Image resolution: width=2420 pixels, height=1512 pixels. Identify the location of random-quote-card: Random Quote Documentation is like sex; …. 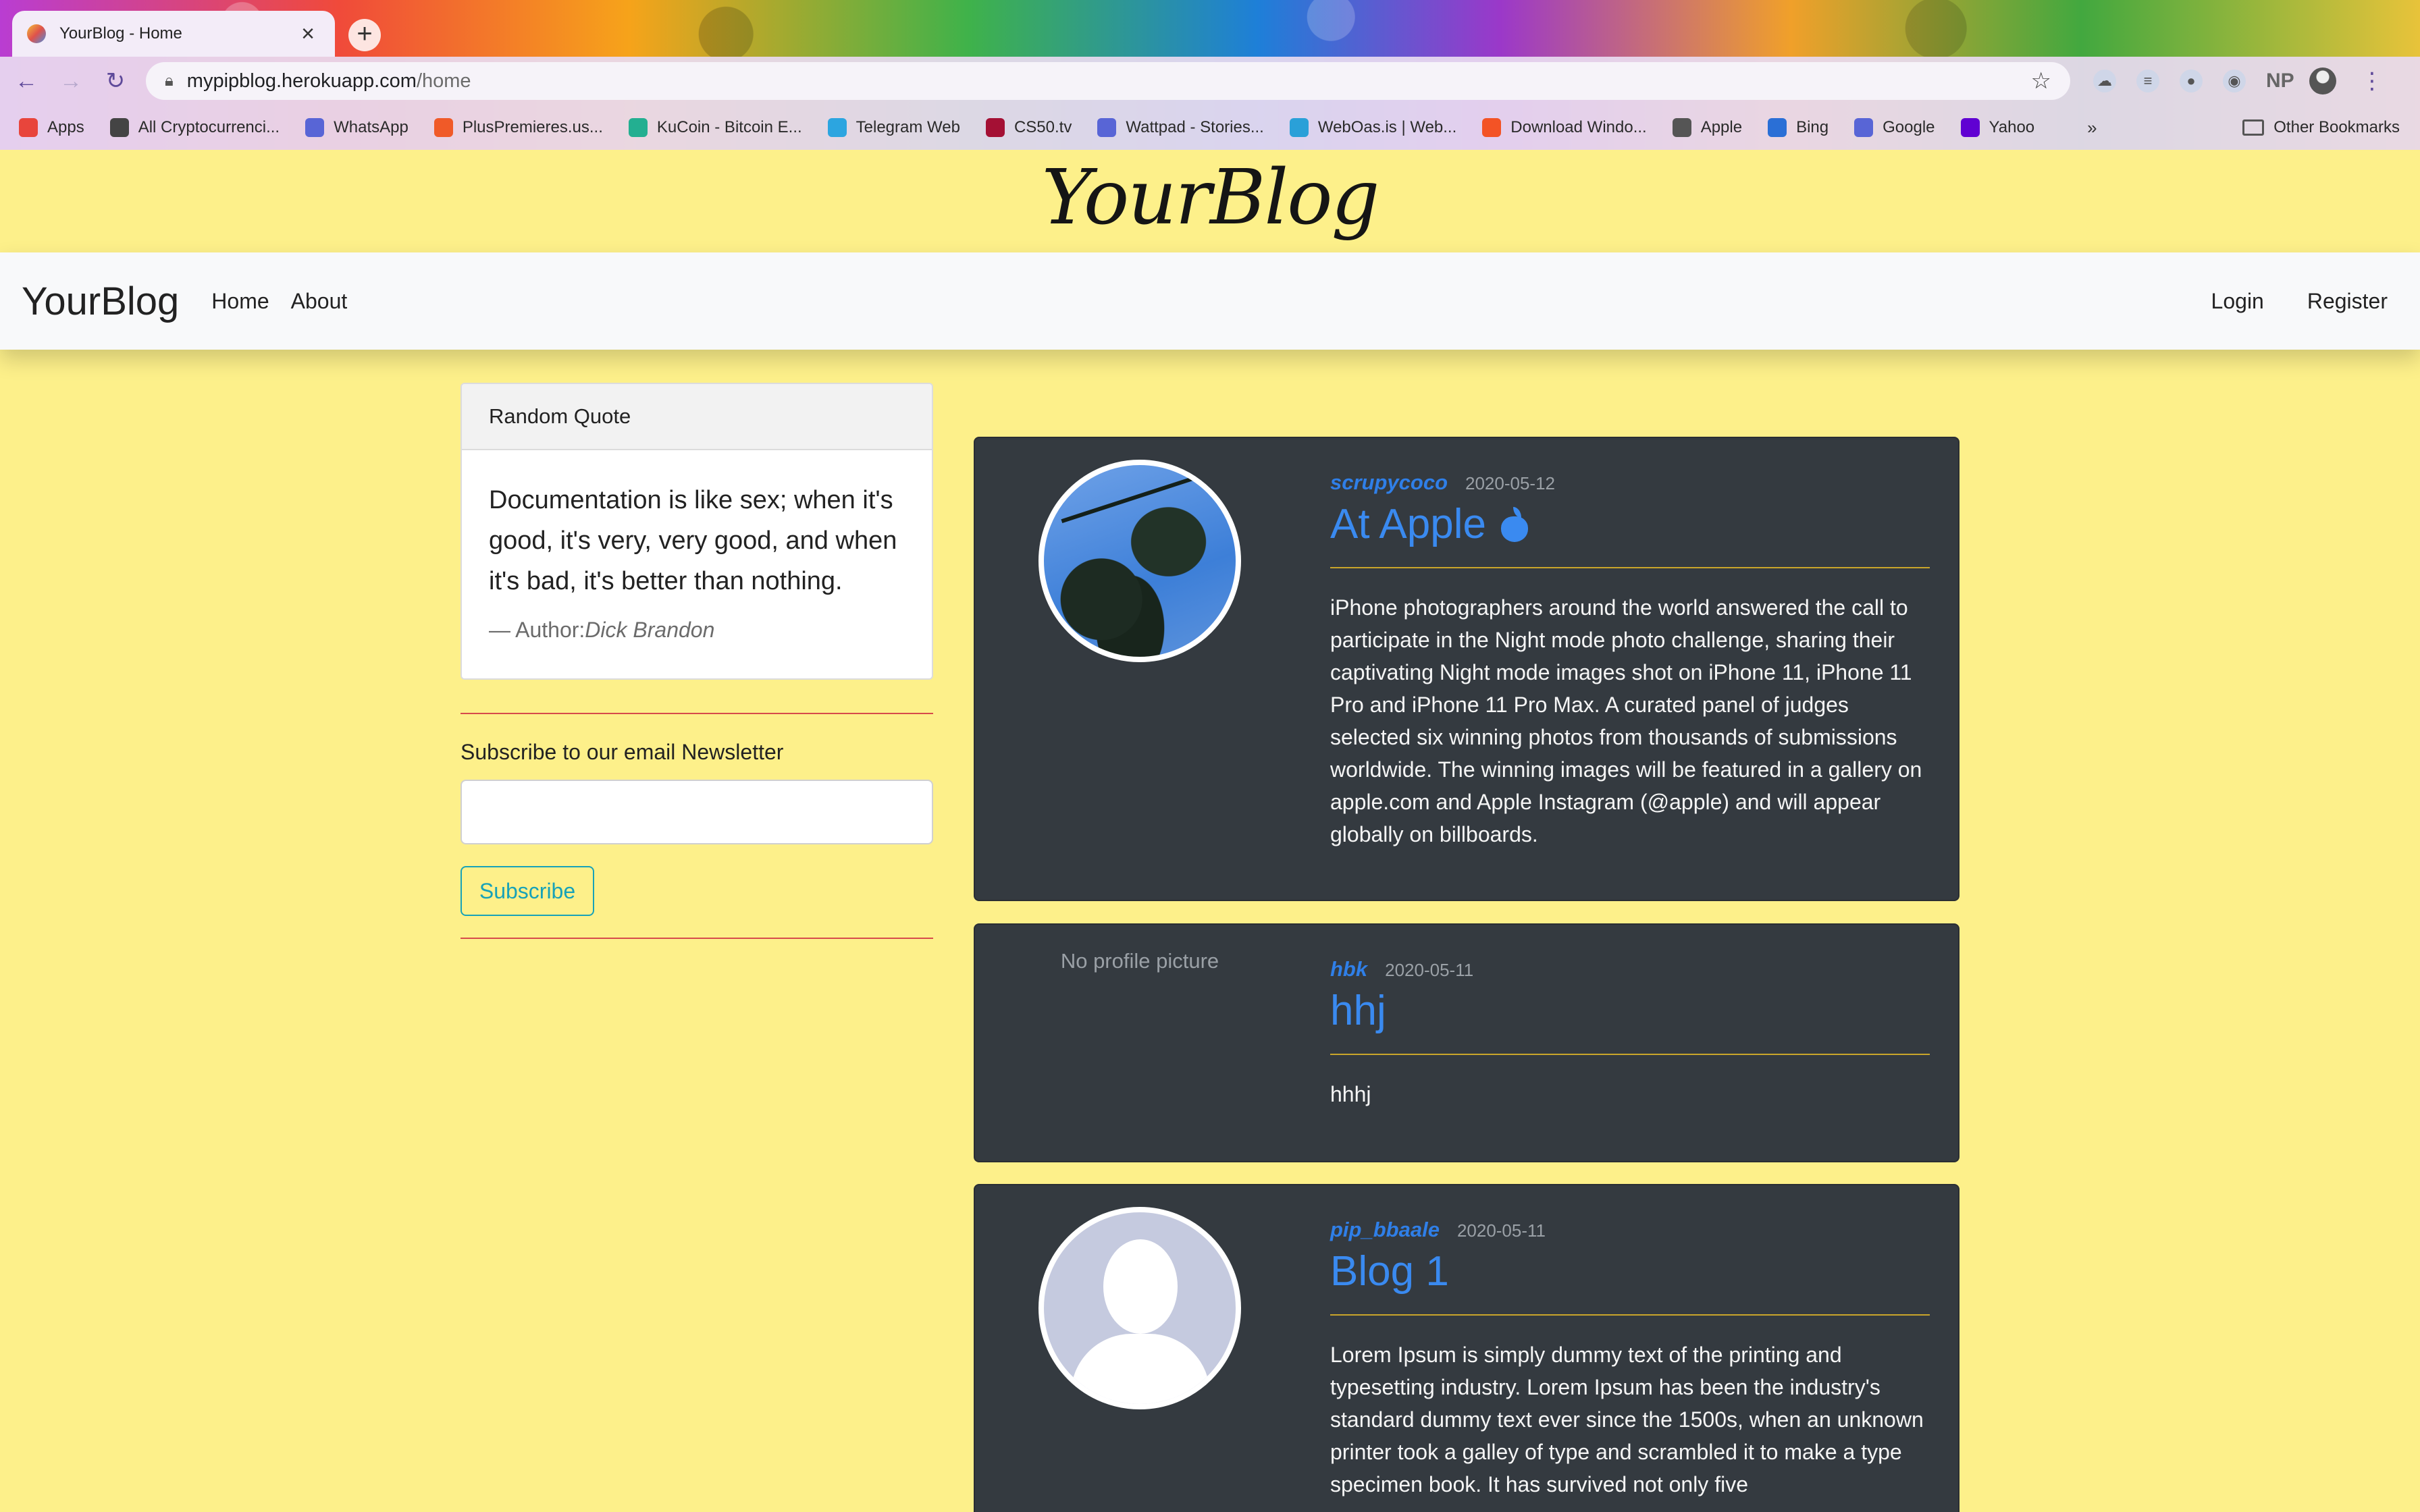
(697, 531).